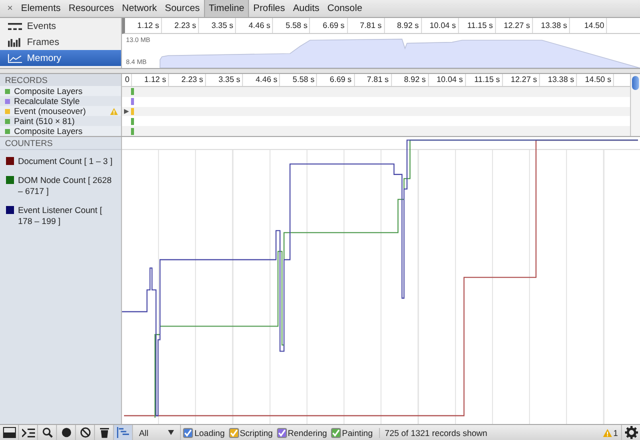 The image size is (640, 440). I want to click on counter-label: DOM Node Count [ 2628 – 6717 ], so click(65, 186).